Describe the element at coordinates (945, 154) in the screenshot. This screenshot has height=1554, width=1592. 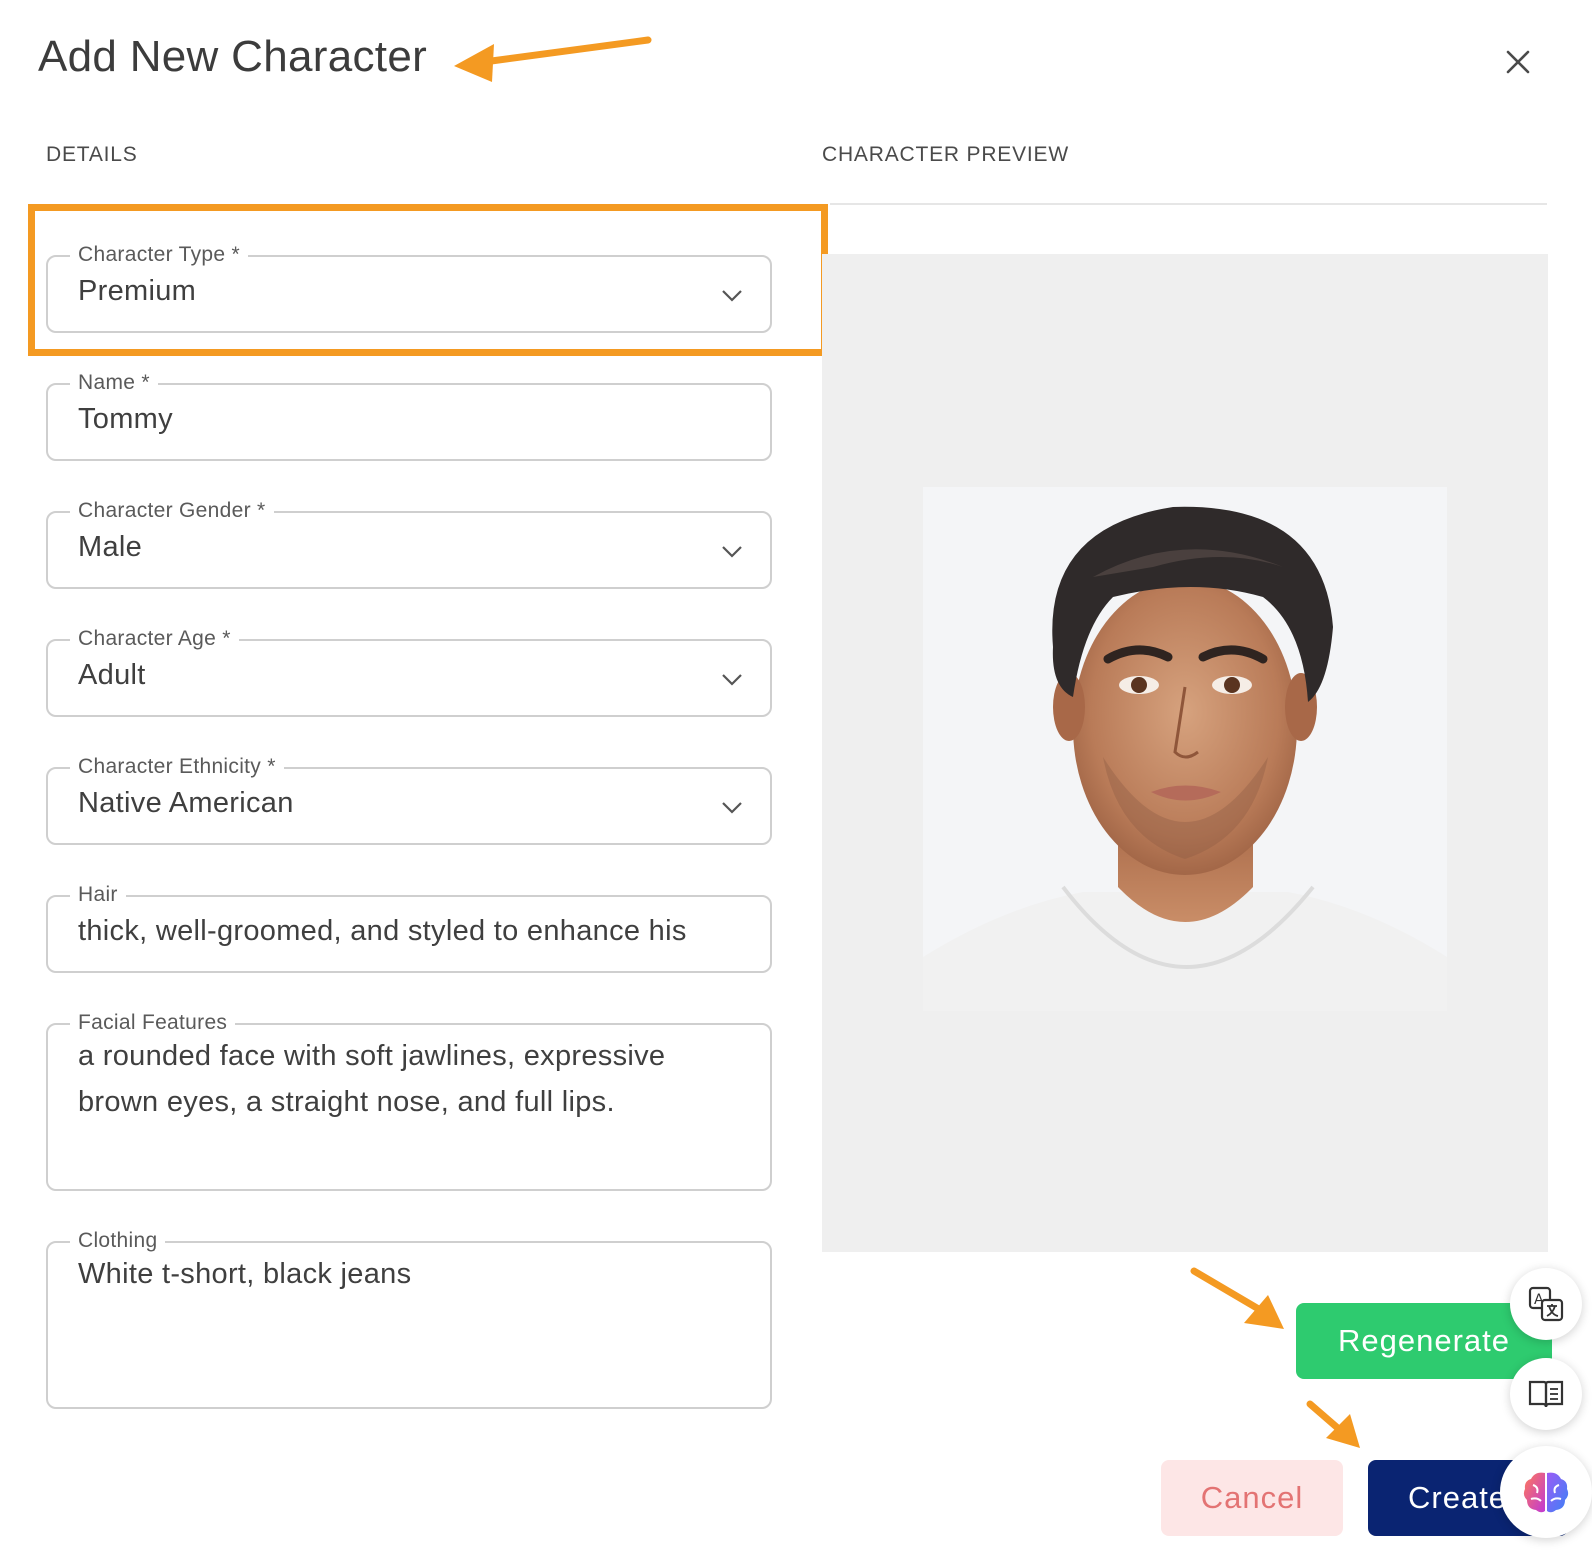
I see `preview-section-label: CHARACTER PREVIEW` at that location.